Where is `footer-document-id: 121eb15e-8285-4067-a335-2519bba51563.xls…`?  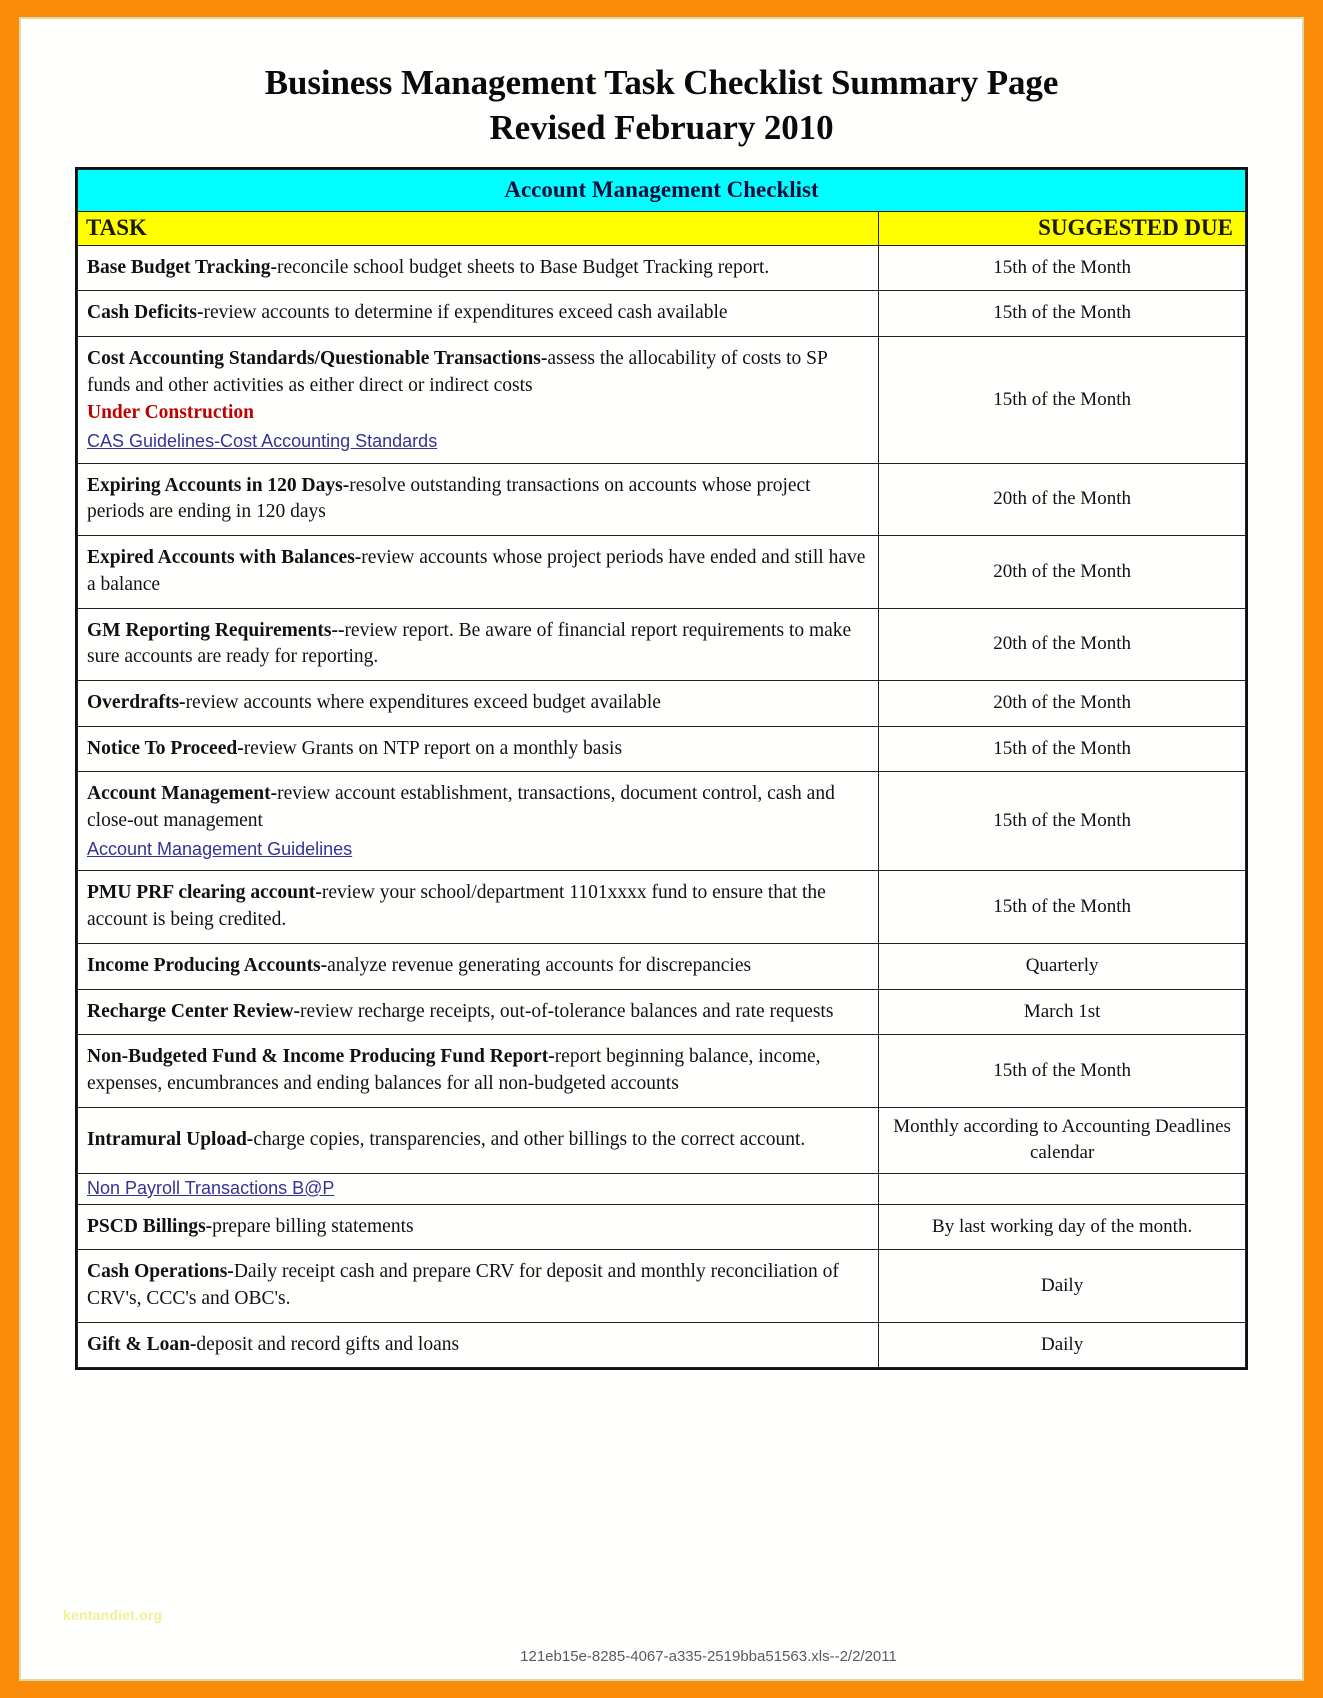 footer-document-id: 121eb15e-8285-4067-a335-2519bba51563.xls… is located at coordinates (708, 1656).